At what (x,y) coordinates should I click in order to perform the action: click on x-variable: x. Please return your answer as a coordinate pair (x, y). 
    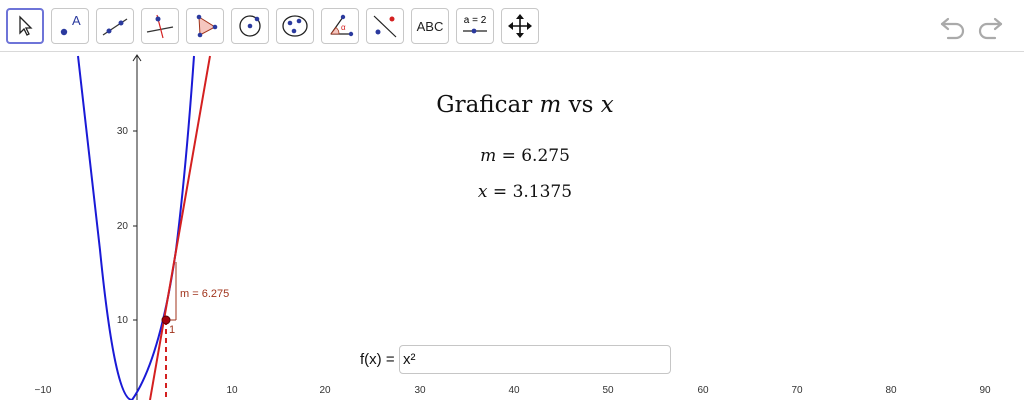
    Looking at the image, I should click on (482, 192).